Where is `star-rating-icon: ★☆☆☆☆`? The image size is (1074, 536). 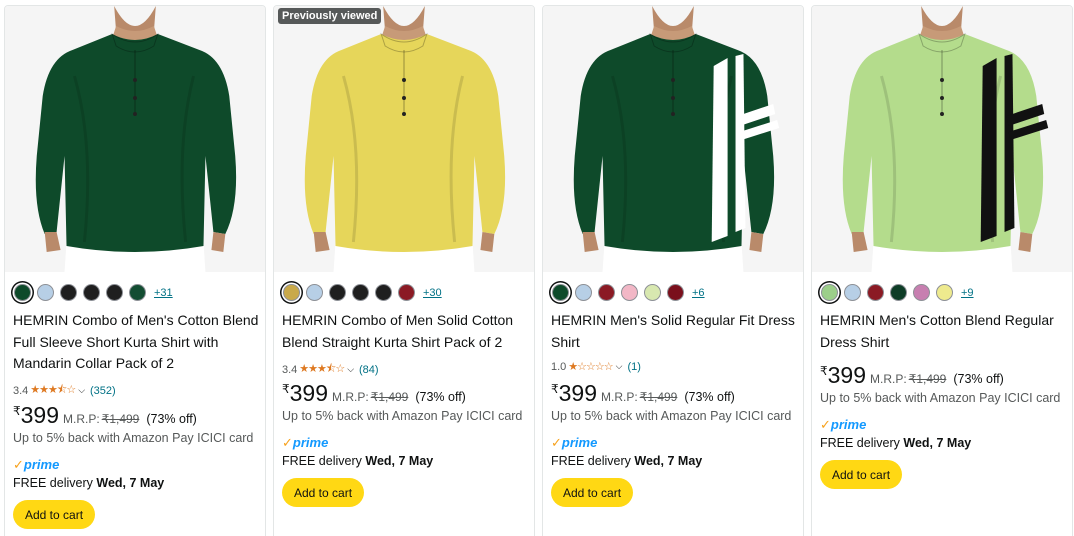
star-rating-icon: ★☆☆☆☆ is located at coordinates (590, 366).